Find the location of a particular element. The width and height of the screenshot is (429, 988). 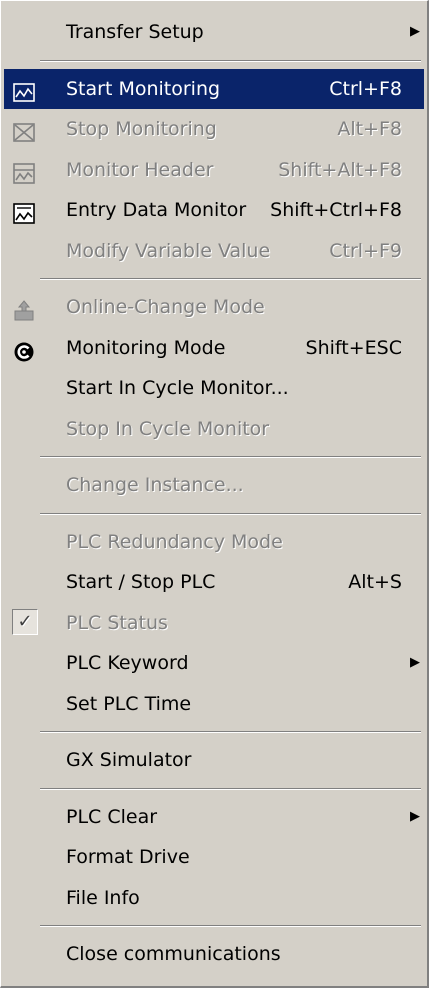

shortcut-text: Shift+Alt+F8 is located at coordinates (340, 169).